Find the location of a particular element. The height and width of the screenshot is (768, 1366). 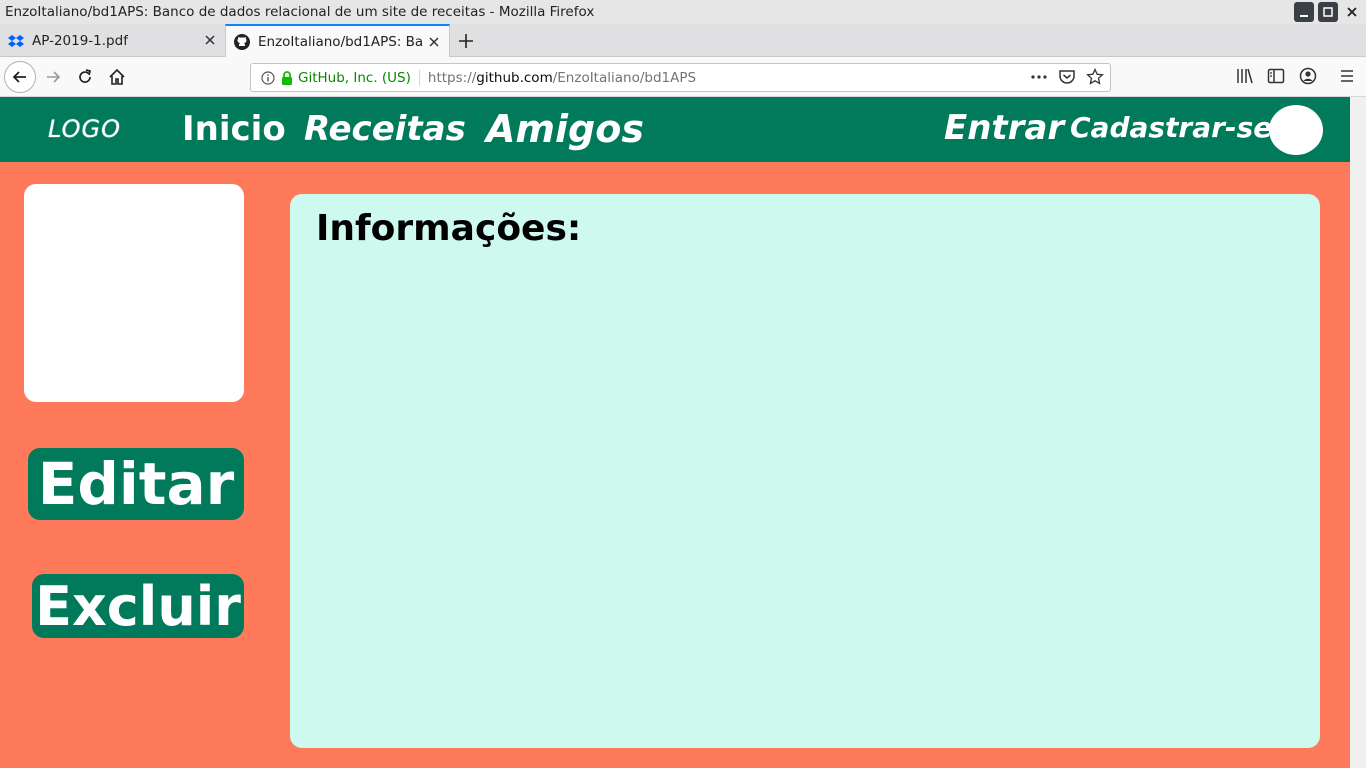

back-button is located at coordinates (20, 77).